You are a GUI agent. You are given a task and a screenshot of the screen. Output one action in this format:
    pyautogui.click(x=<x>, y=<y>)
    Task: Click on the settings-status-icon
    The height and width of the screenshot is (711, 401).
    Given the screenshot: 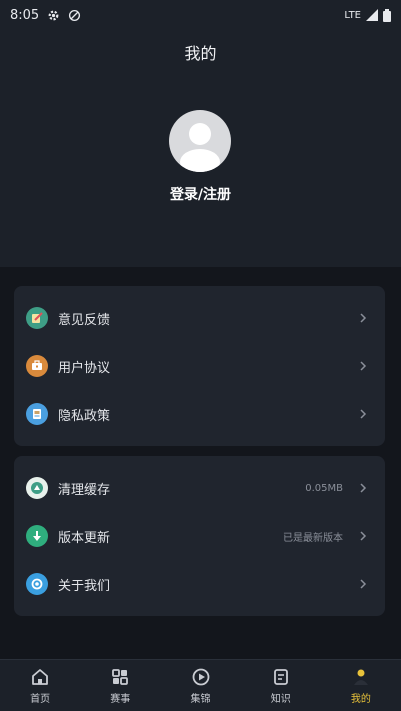 What is the action you would take?
    pyautogui.click(x=53, y=15)
    